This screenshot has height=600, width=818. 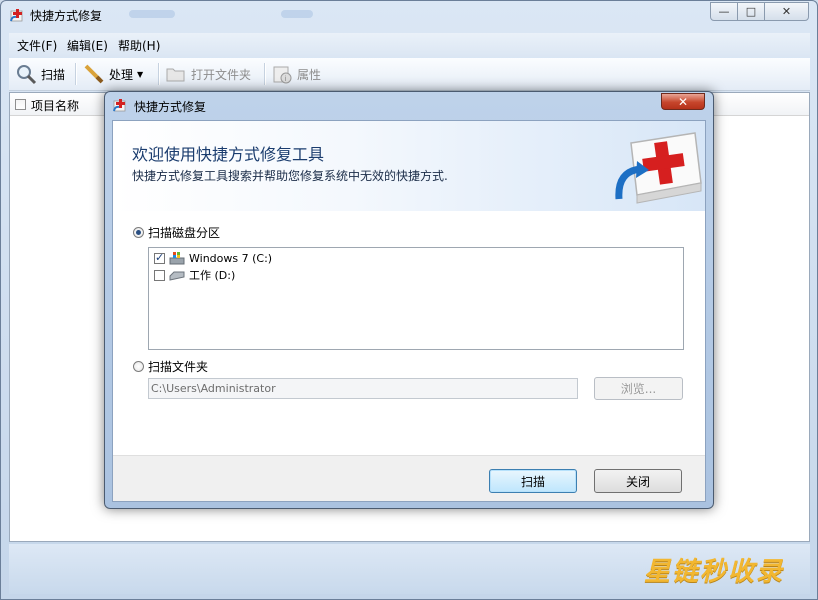 I want to click on folder-icon, so click(x=175, y=75).